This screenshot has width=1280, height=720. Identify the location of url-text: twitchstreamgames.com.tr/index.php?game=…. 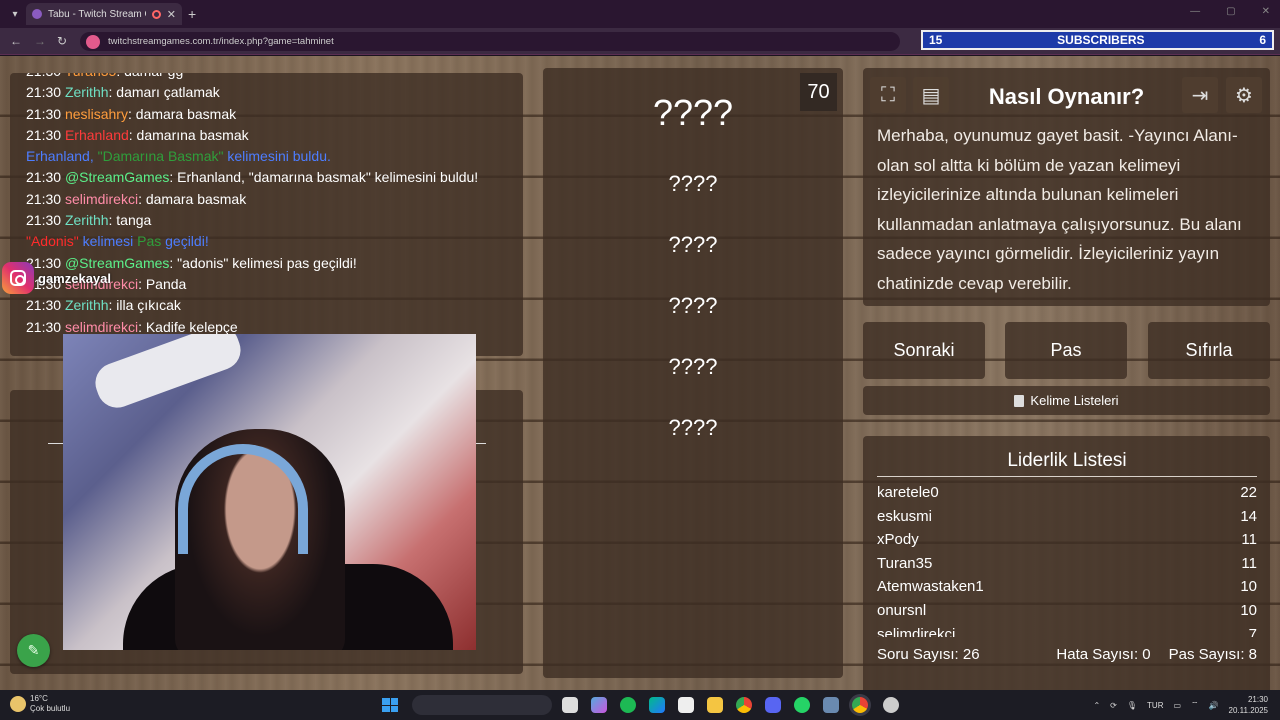
(221, 41).